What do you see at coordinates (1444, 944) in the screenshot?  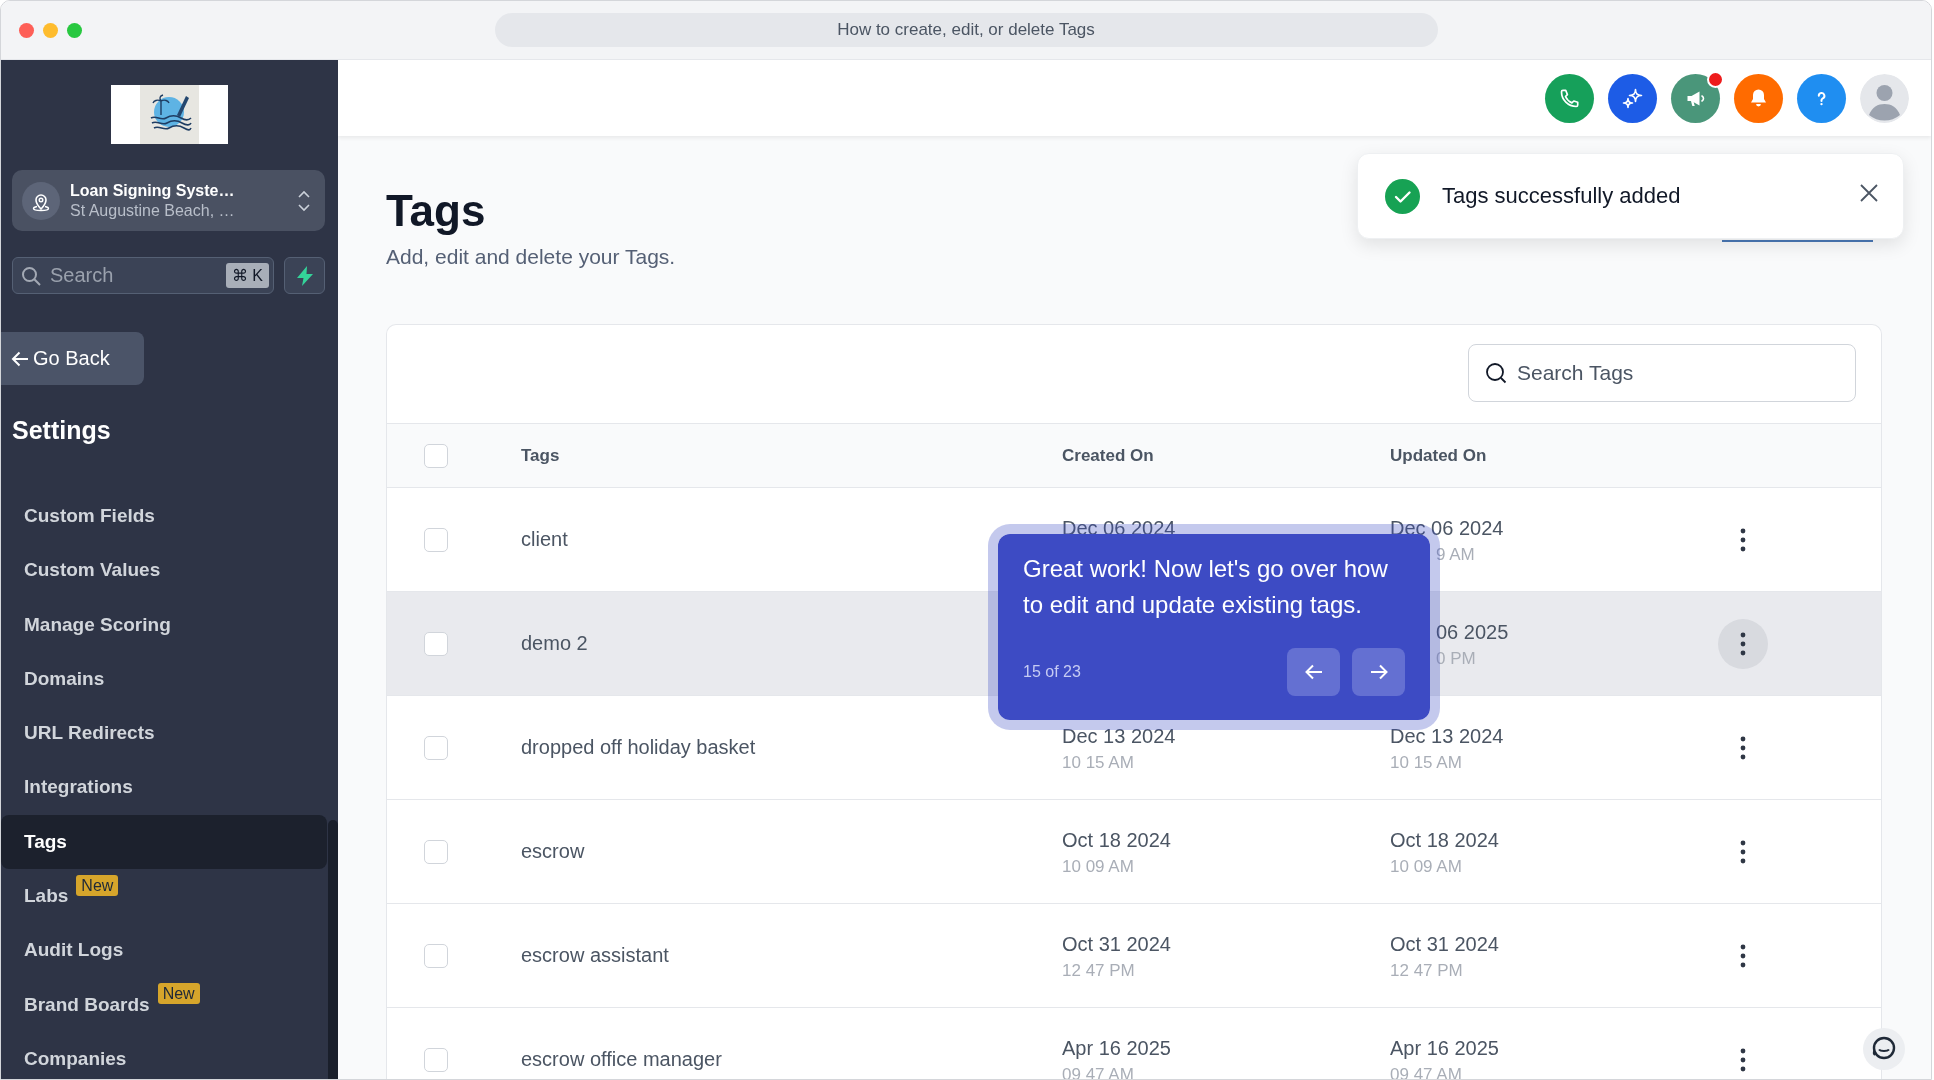 I see `updated-date: Oct 31 2024` at bounding box center [1444, 944].